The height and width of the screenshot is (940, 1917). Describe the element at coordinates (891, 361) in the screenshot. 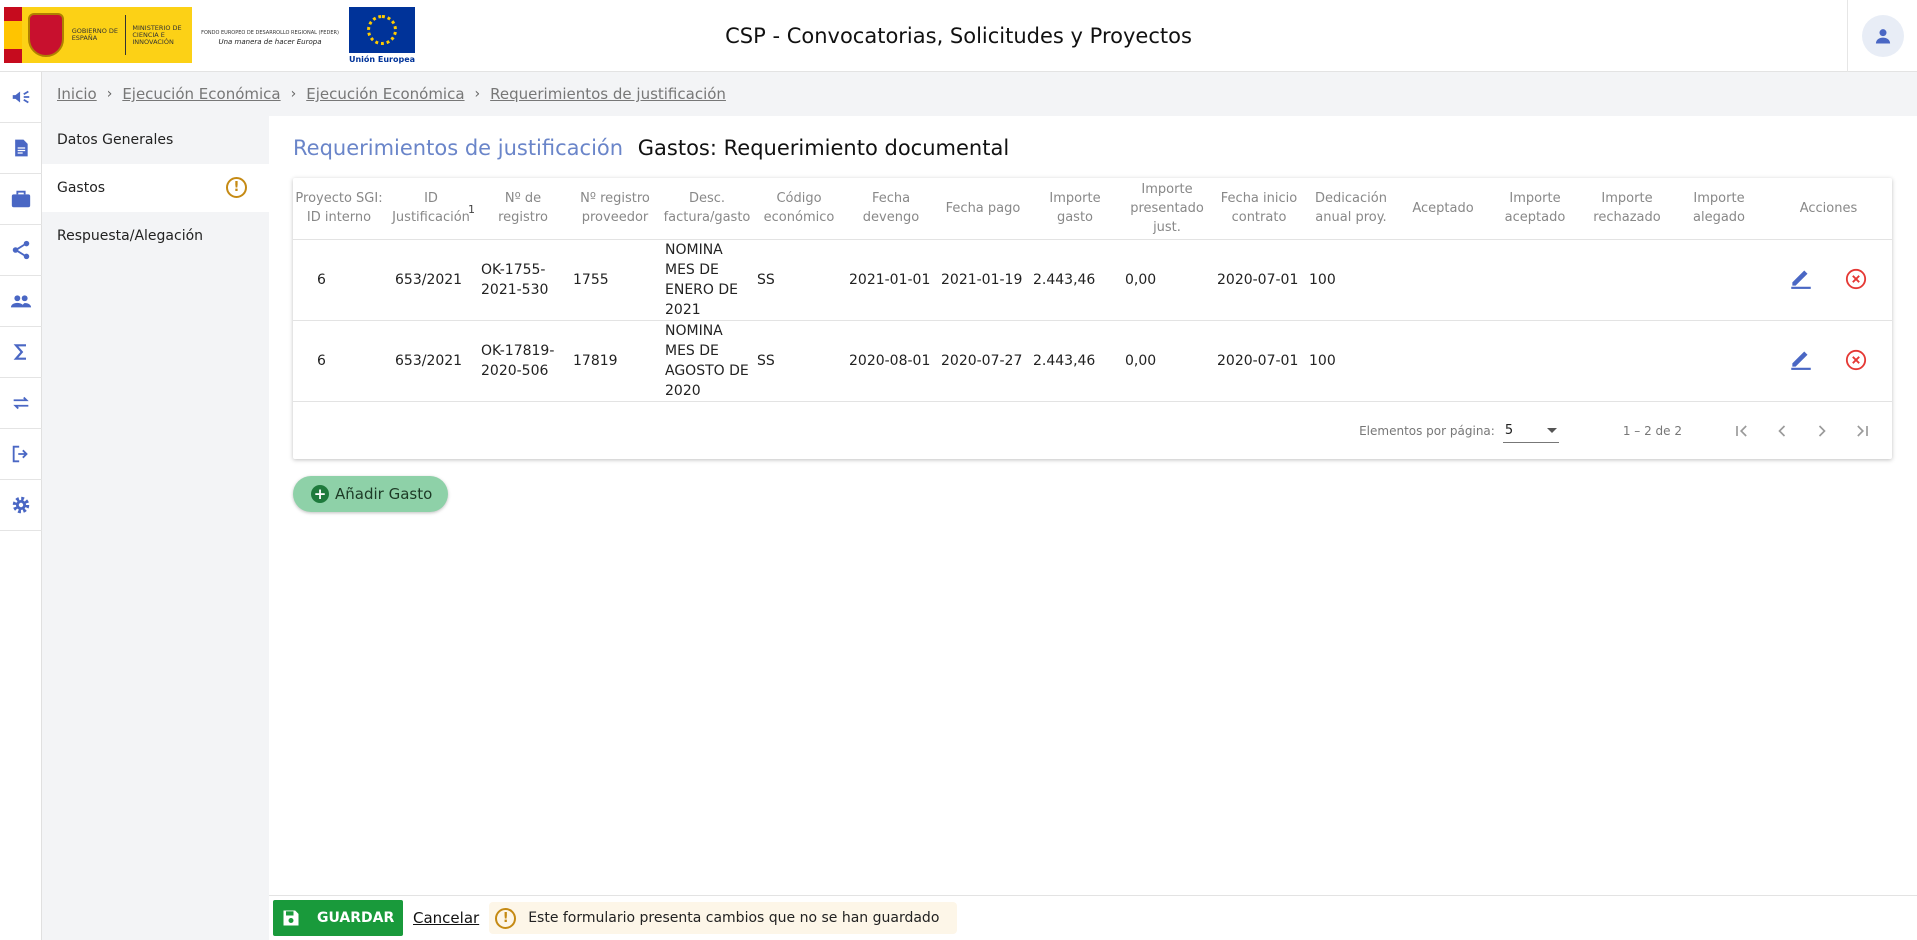

I see `cell-fecha-devengo: 2020-08-01` at that location.